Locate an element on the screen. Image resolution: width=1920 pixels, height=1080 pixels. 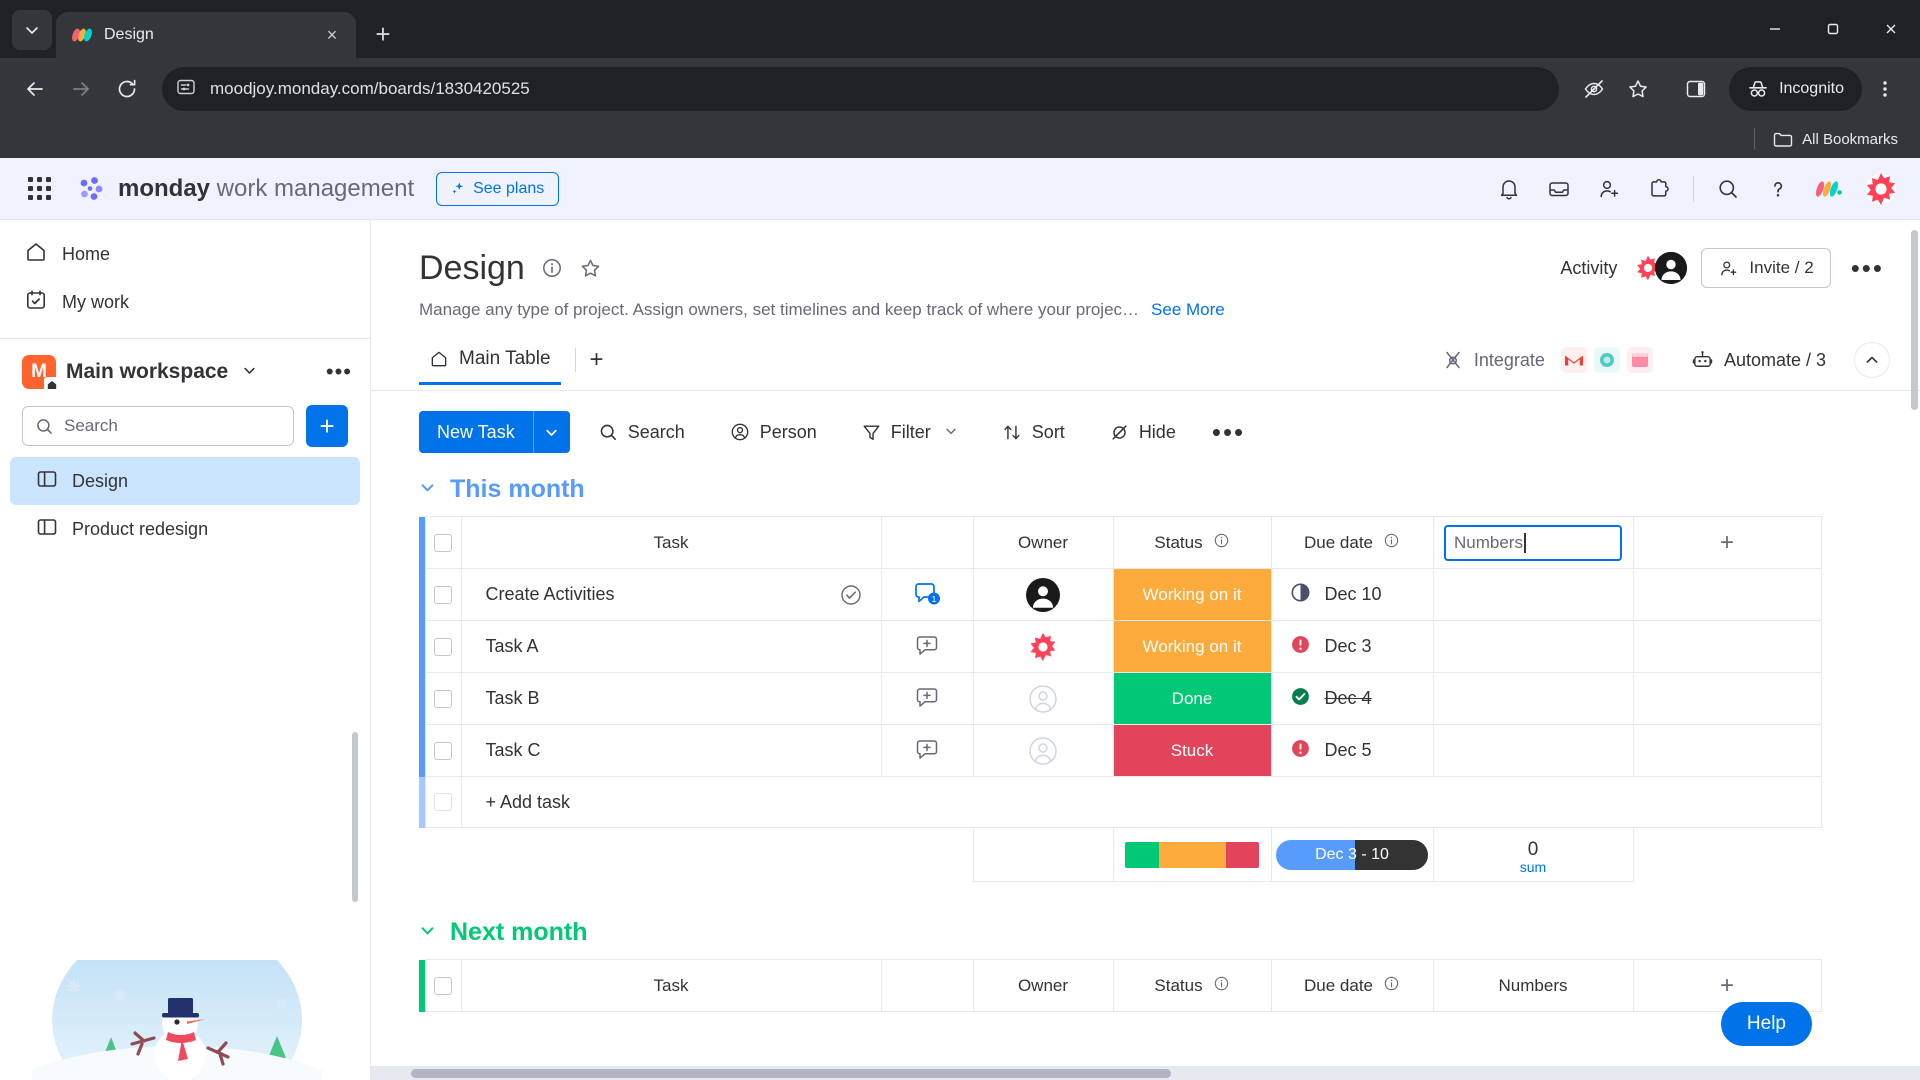
main-vertical-scrollbar is located at coordinates (1914, 320).